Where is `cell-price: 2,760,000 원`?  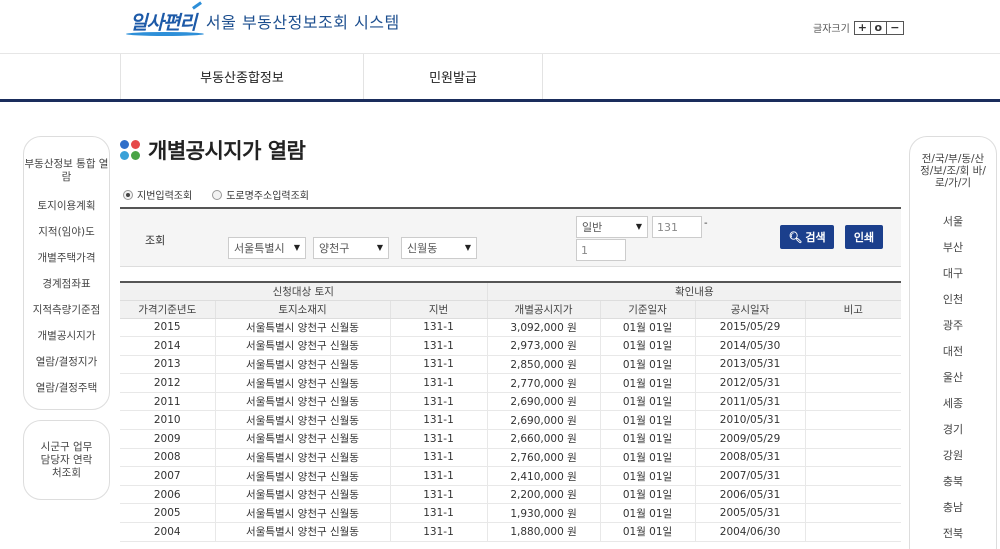 cell-price: 2,760,000 원 is located at coordinates (543, 458).